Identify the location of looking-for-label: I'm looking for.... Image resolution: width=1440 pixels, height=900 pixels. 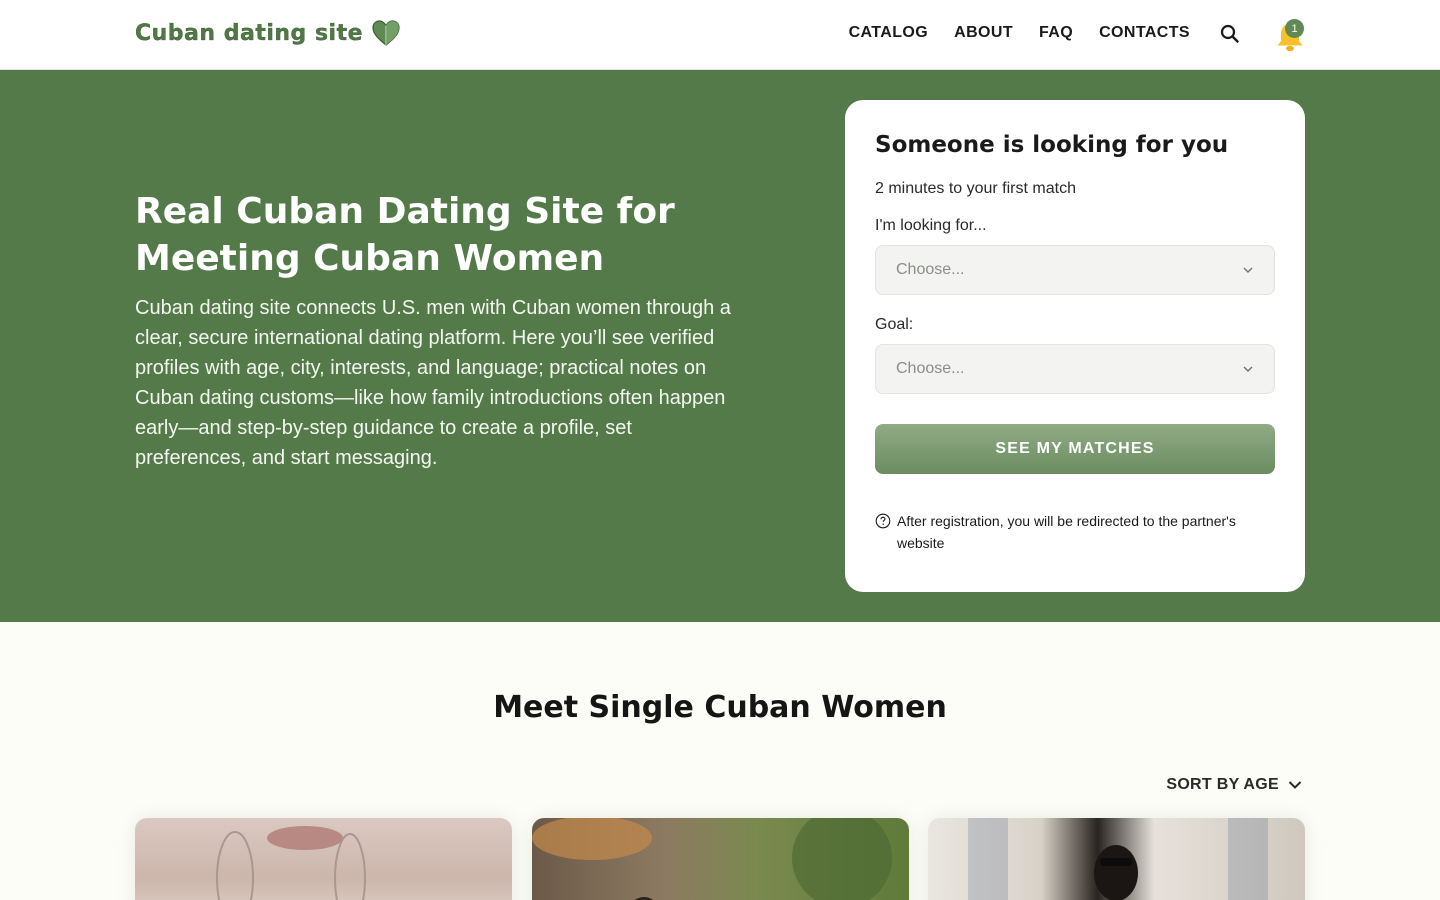
(931, 225).